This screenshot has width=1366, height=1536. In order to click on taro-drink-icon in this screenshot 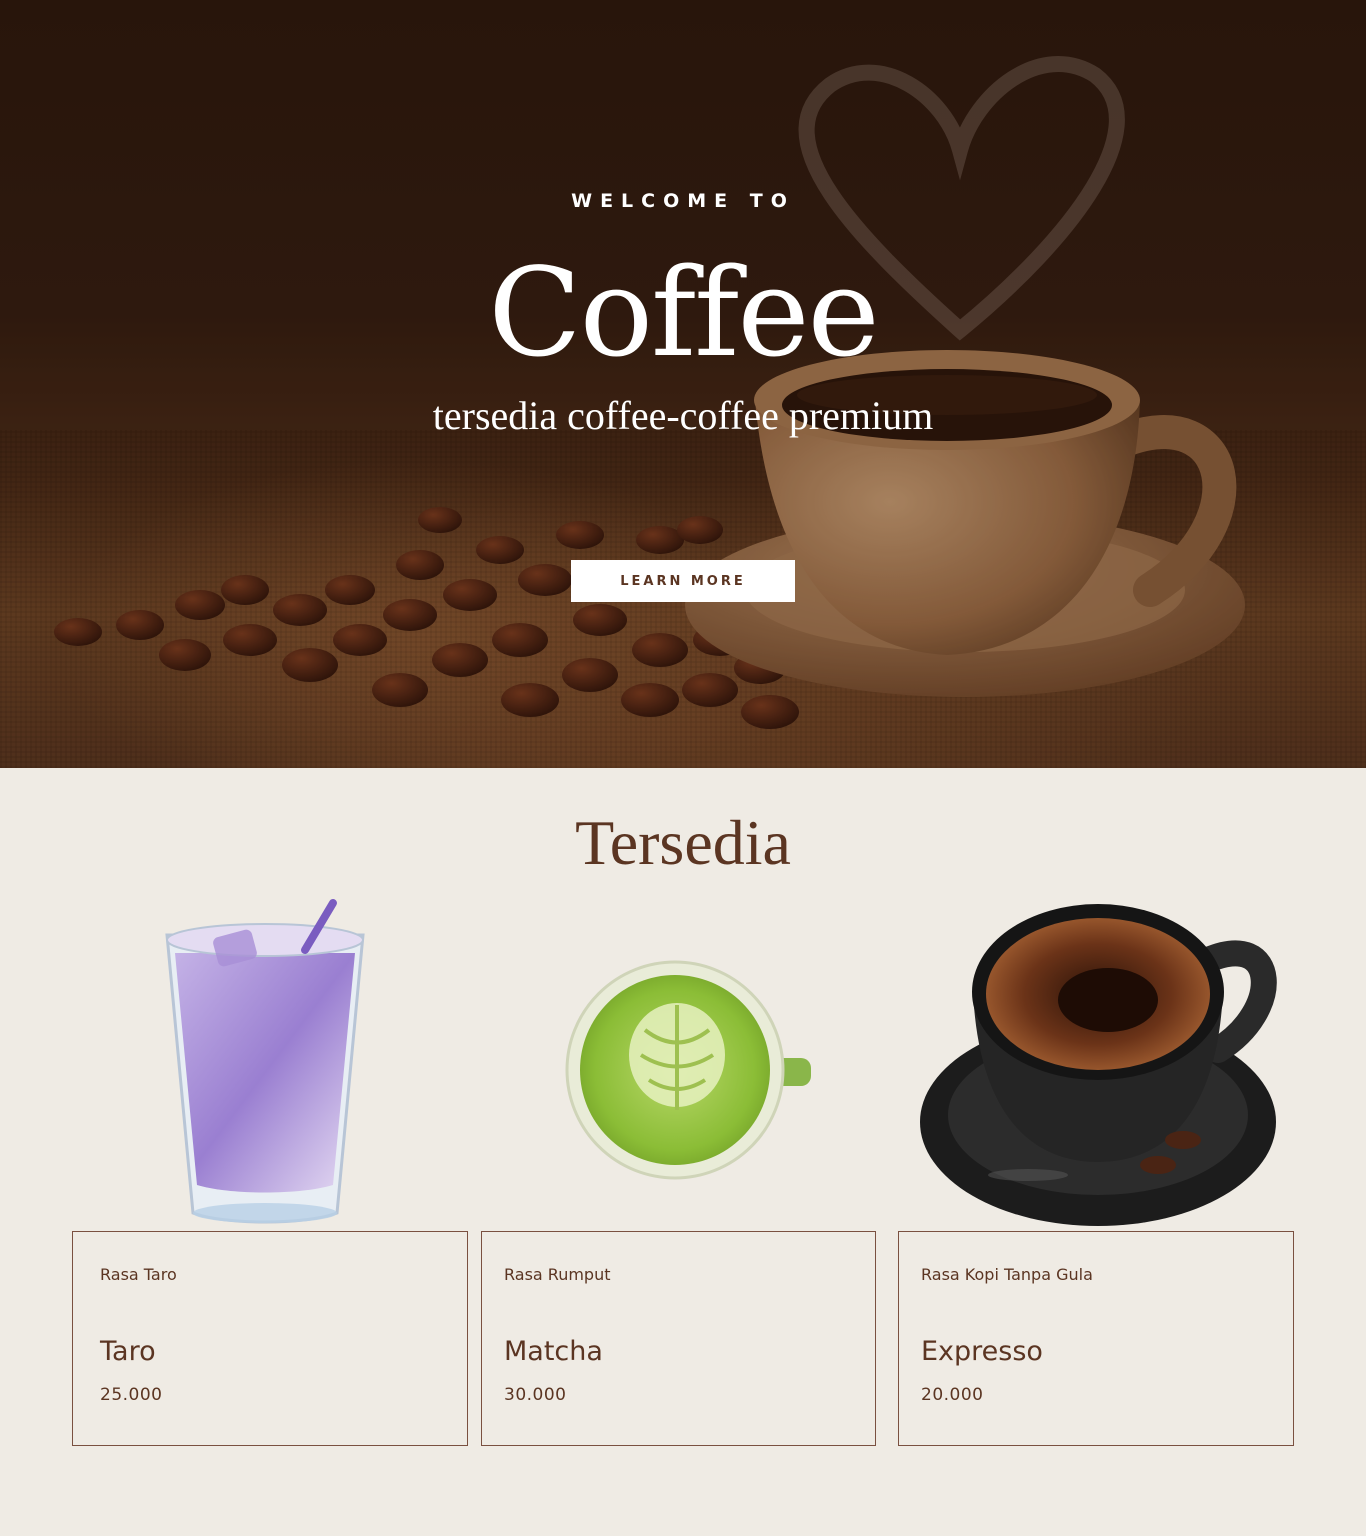, I will do `click(265, 1061)`.